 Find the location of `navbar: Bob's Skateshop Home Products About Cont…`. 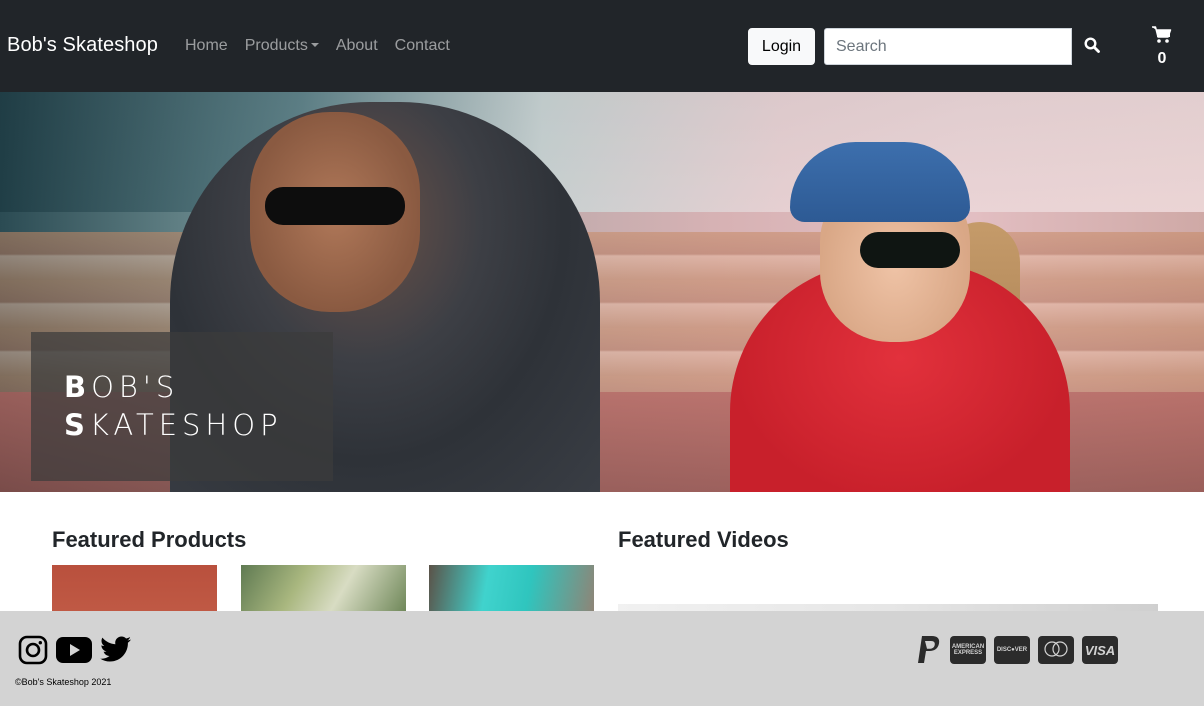

navbar: Bob's Skateshop Home Products About Cont… is located at coordinates (602, 46).